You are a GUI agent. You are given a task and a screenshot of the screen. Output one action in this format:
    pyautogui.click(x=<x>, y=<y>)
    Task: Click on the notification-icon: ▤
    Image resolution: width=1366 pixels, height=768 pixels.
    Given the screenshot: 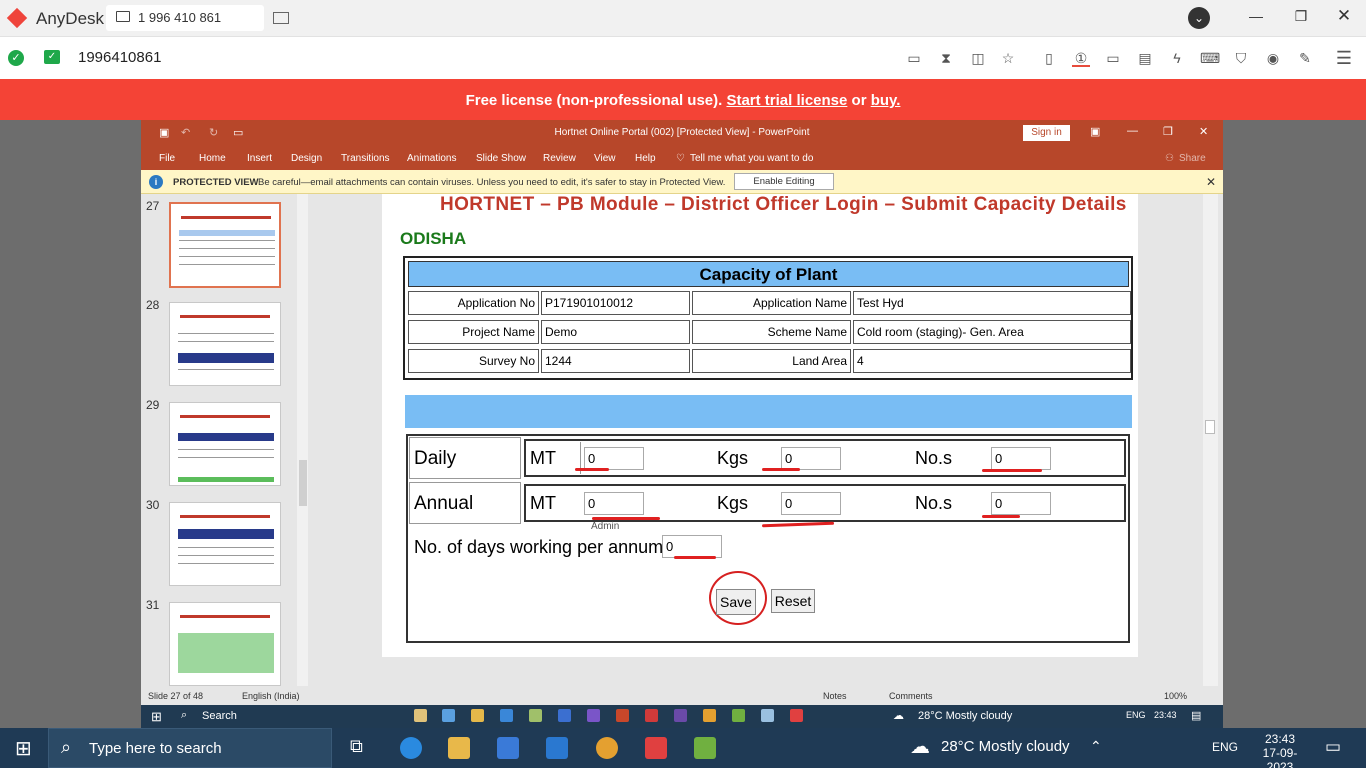 What is the action you would take?
    pyautogui.click(x=1196, y=715)
    